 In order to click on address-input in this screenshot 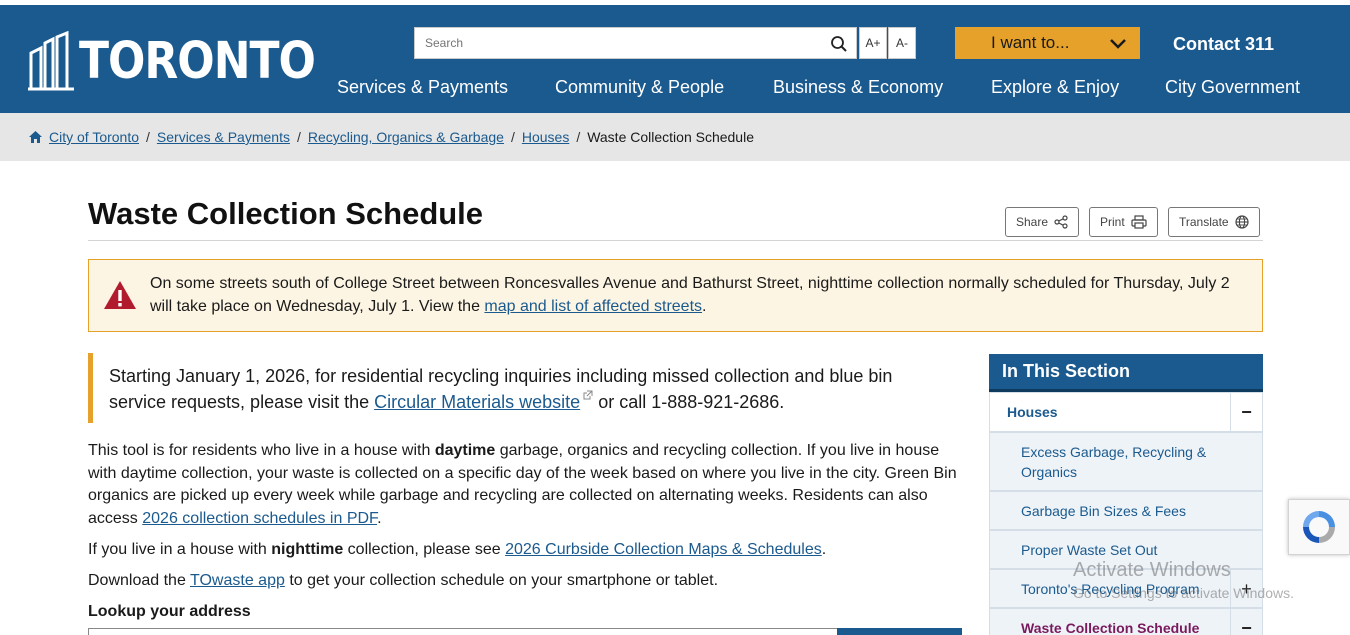, I will do `click(463, 631)`.